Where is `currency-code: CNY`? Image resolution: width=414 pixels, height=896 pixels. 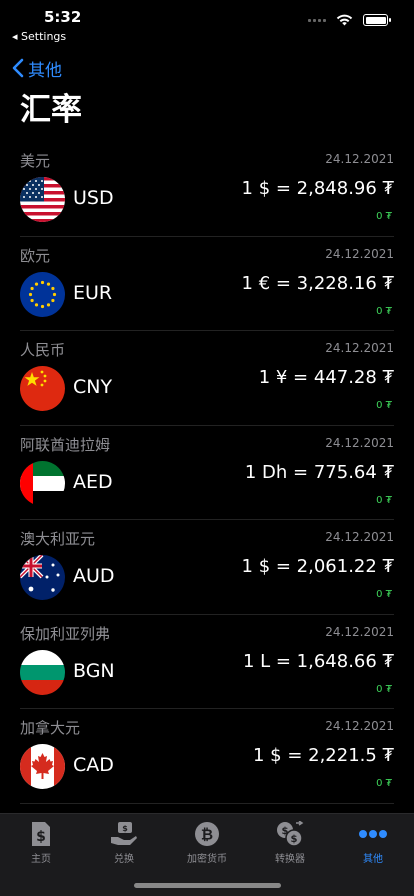
currency-code: CNY is located at coordinates (93, 387).